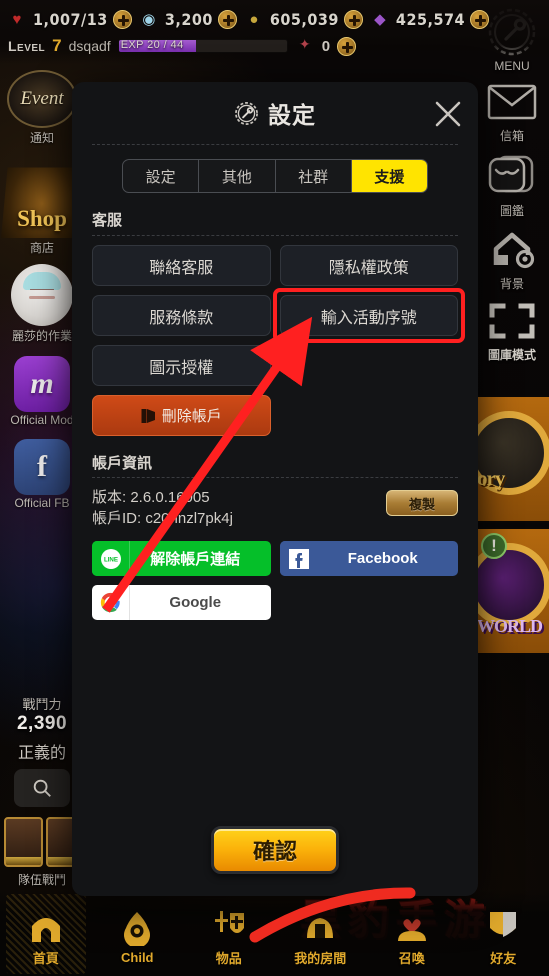  Describe the element at coordinates (246, 113) in the screenshot. I see `gear-wrench-icon` at that location.